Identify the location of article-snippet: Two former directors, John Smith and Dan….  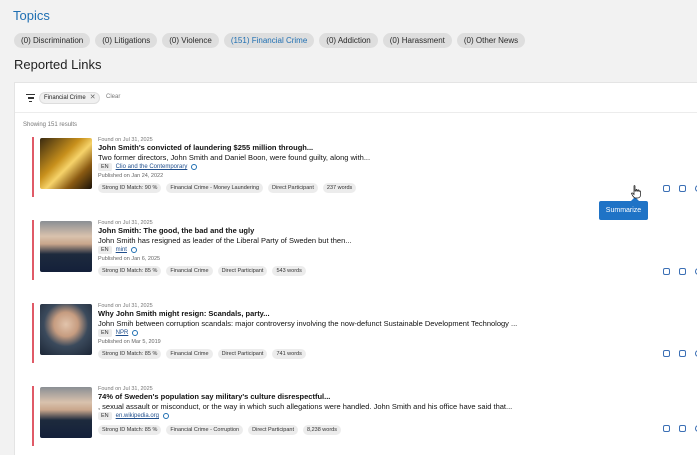
(234, 157).